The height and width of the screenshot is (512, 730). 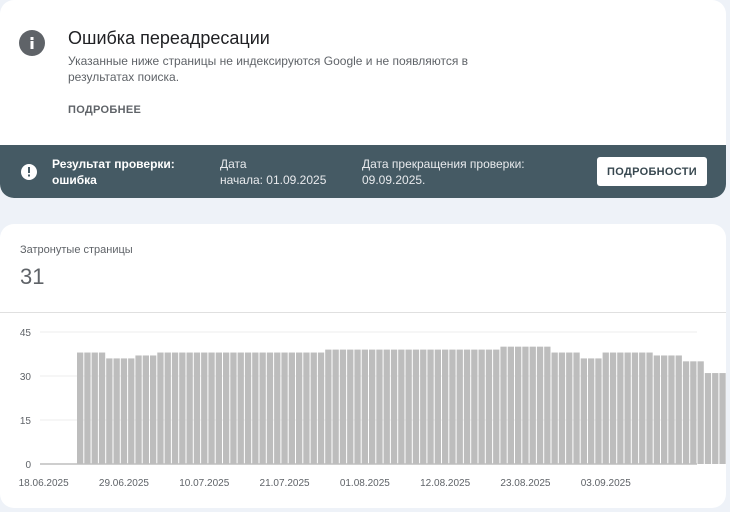 I want to click on y-tick-label: 45, so click(x=26, y=333).